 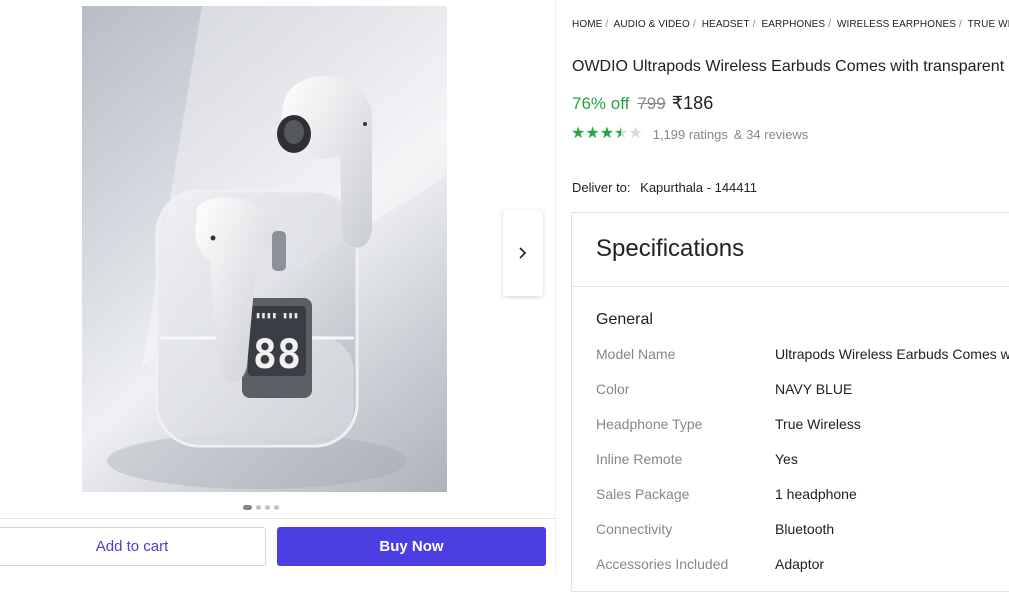 I want to click on carousel-dots, so click(x=261, y=507).